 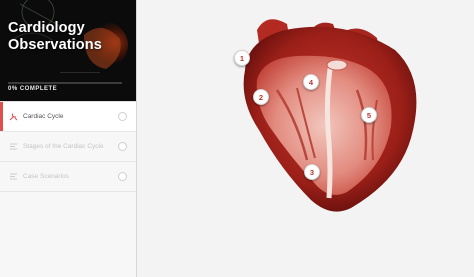 I want to click on course-title: Cardiology Observations, so click(x=55, y=37).